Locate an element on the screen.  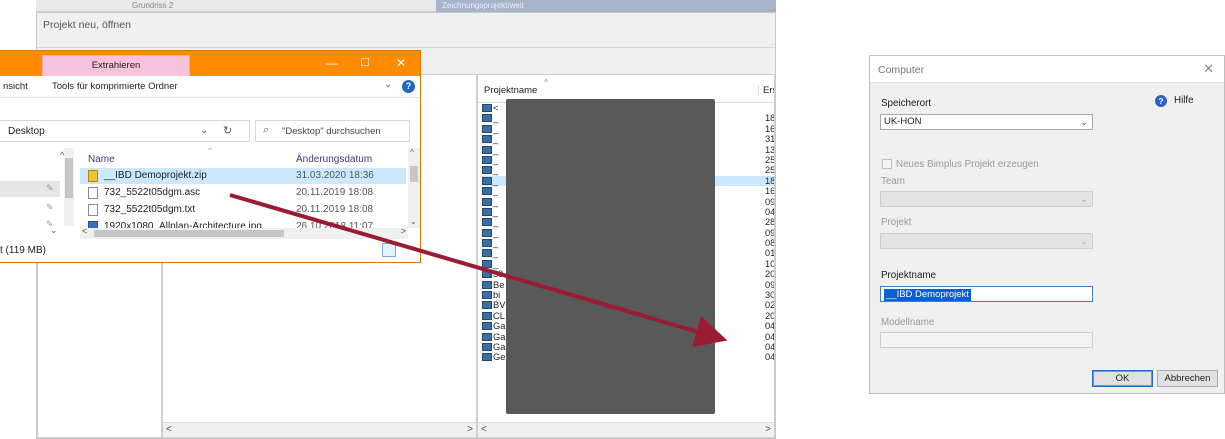
folder-pane-scrollbar: < > is located at coordinates (319, 429).